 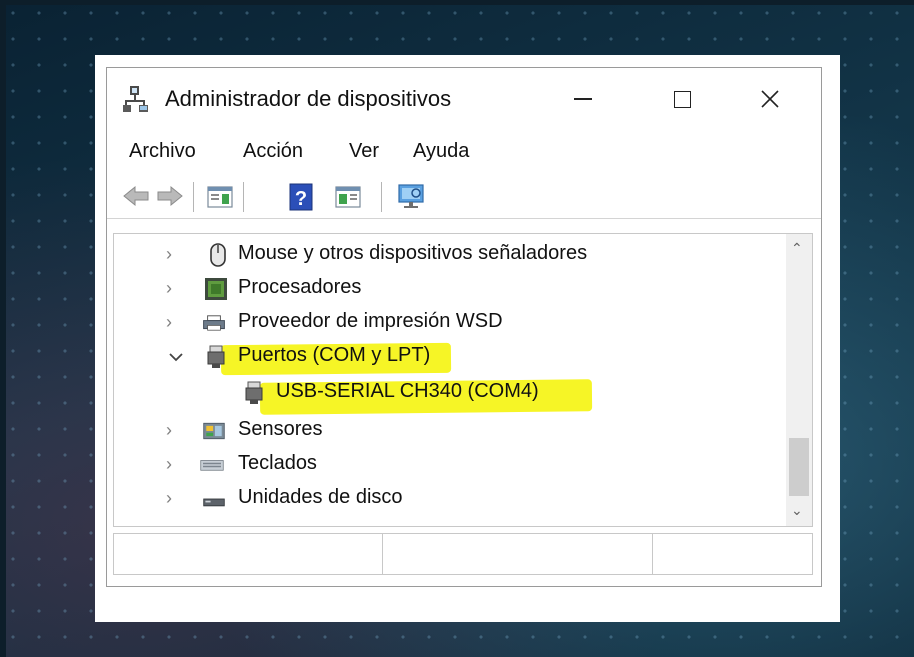 I want to click on menu-ver: Ver, so click(x=364, y=151).